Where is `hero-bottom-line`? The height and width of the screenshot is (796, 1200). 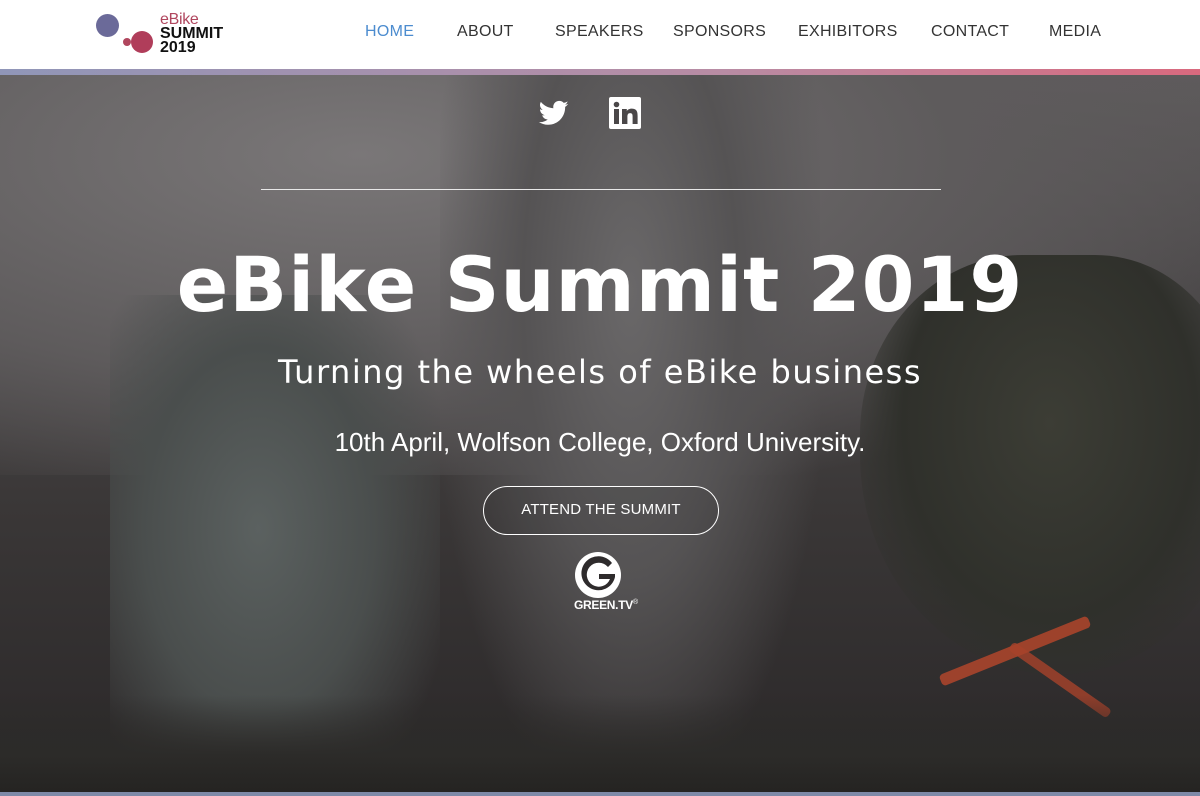 hero-bottom-line is located at coordinates (600, 794).